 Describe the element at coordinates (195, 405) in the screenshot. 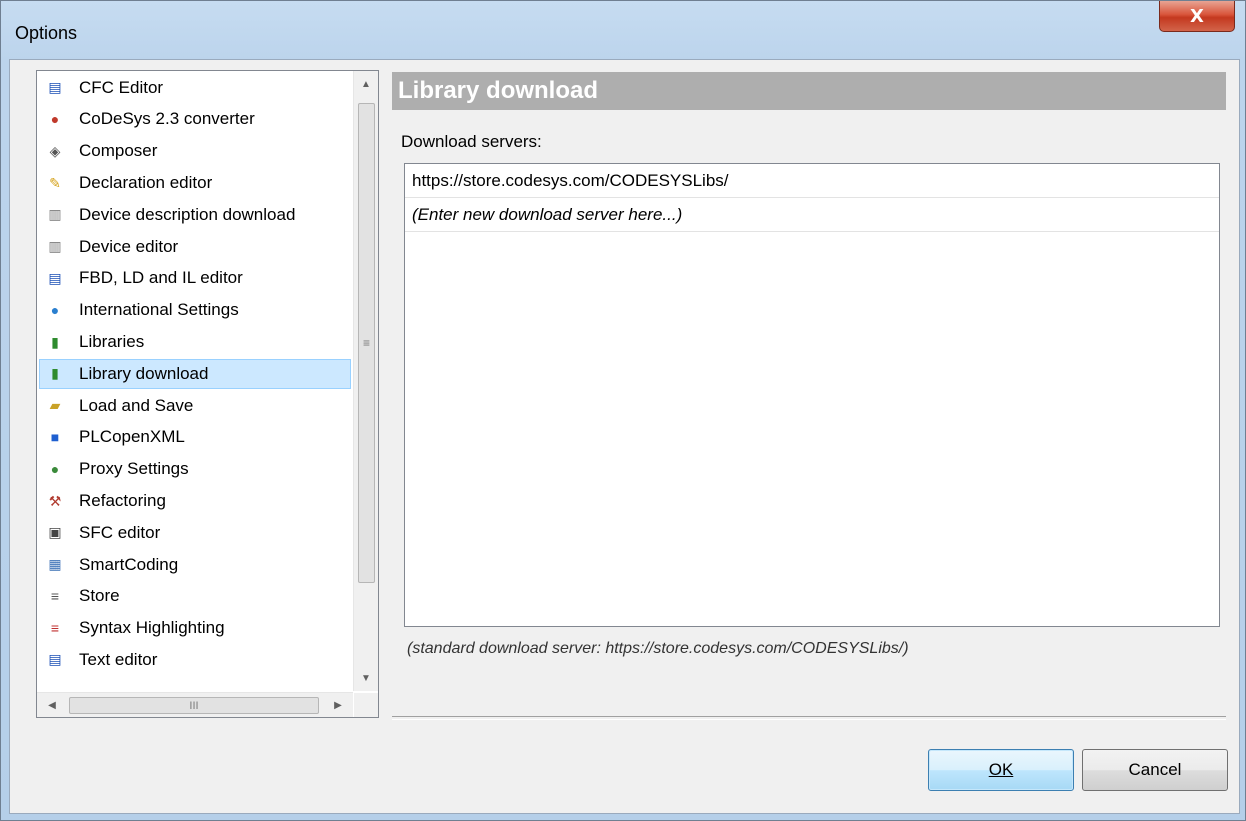

I see `category-item: ▰ Load and Save` at that location.